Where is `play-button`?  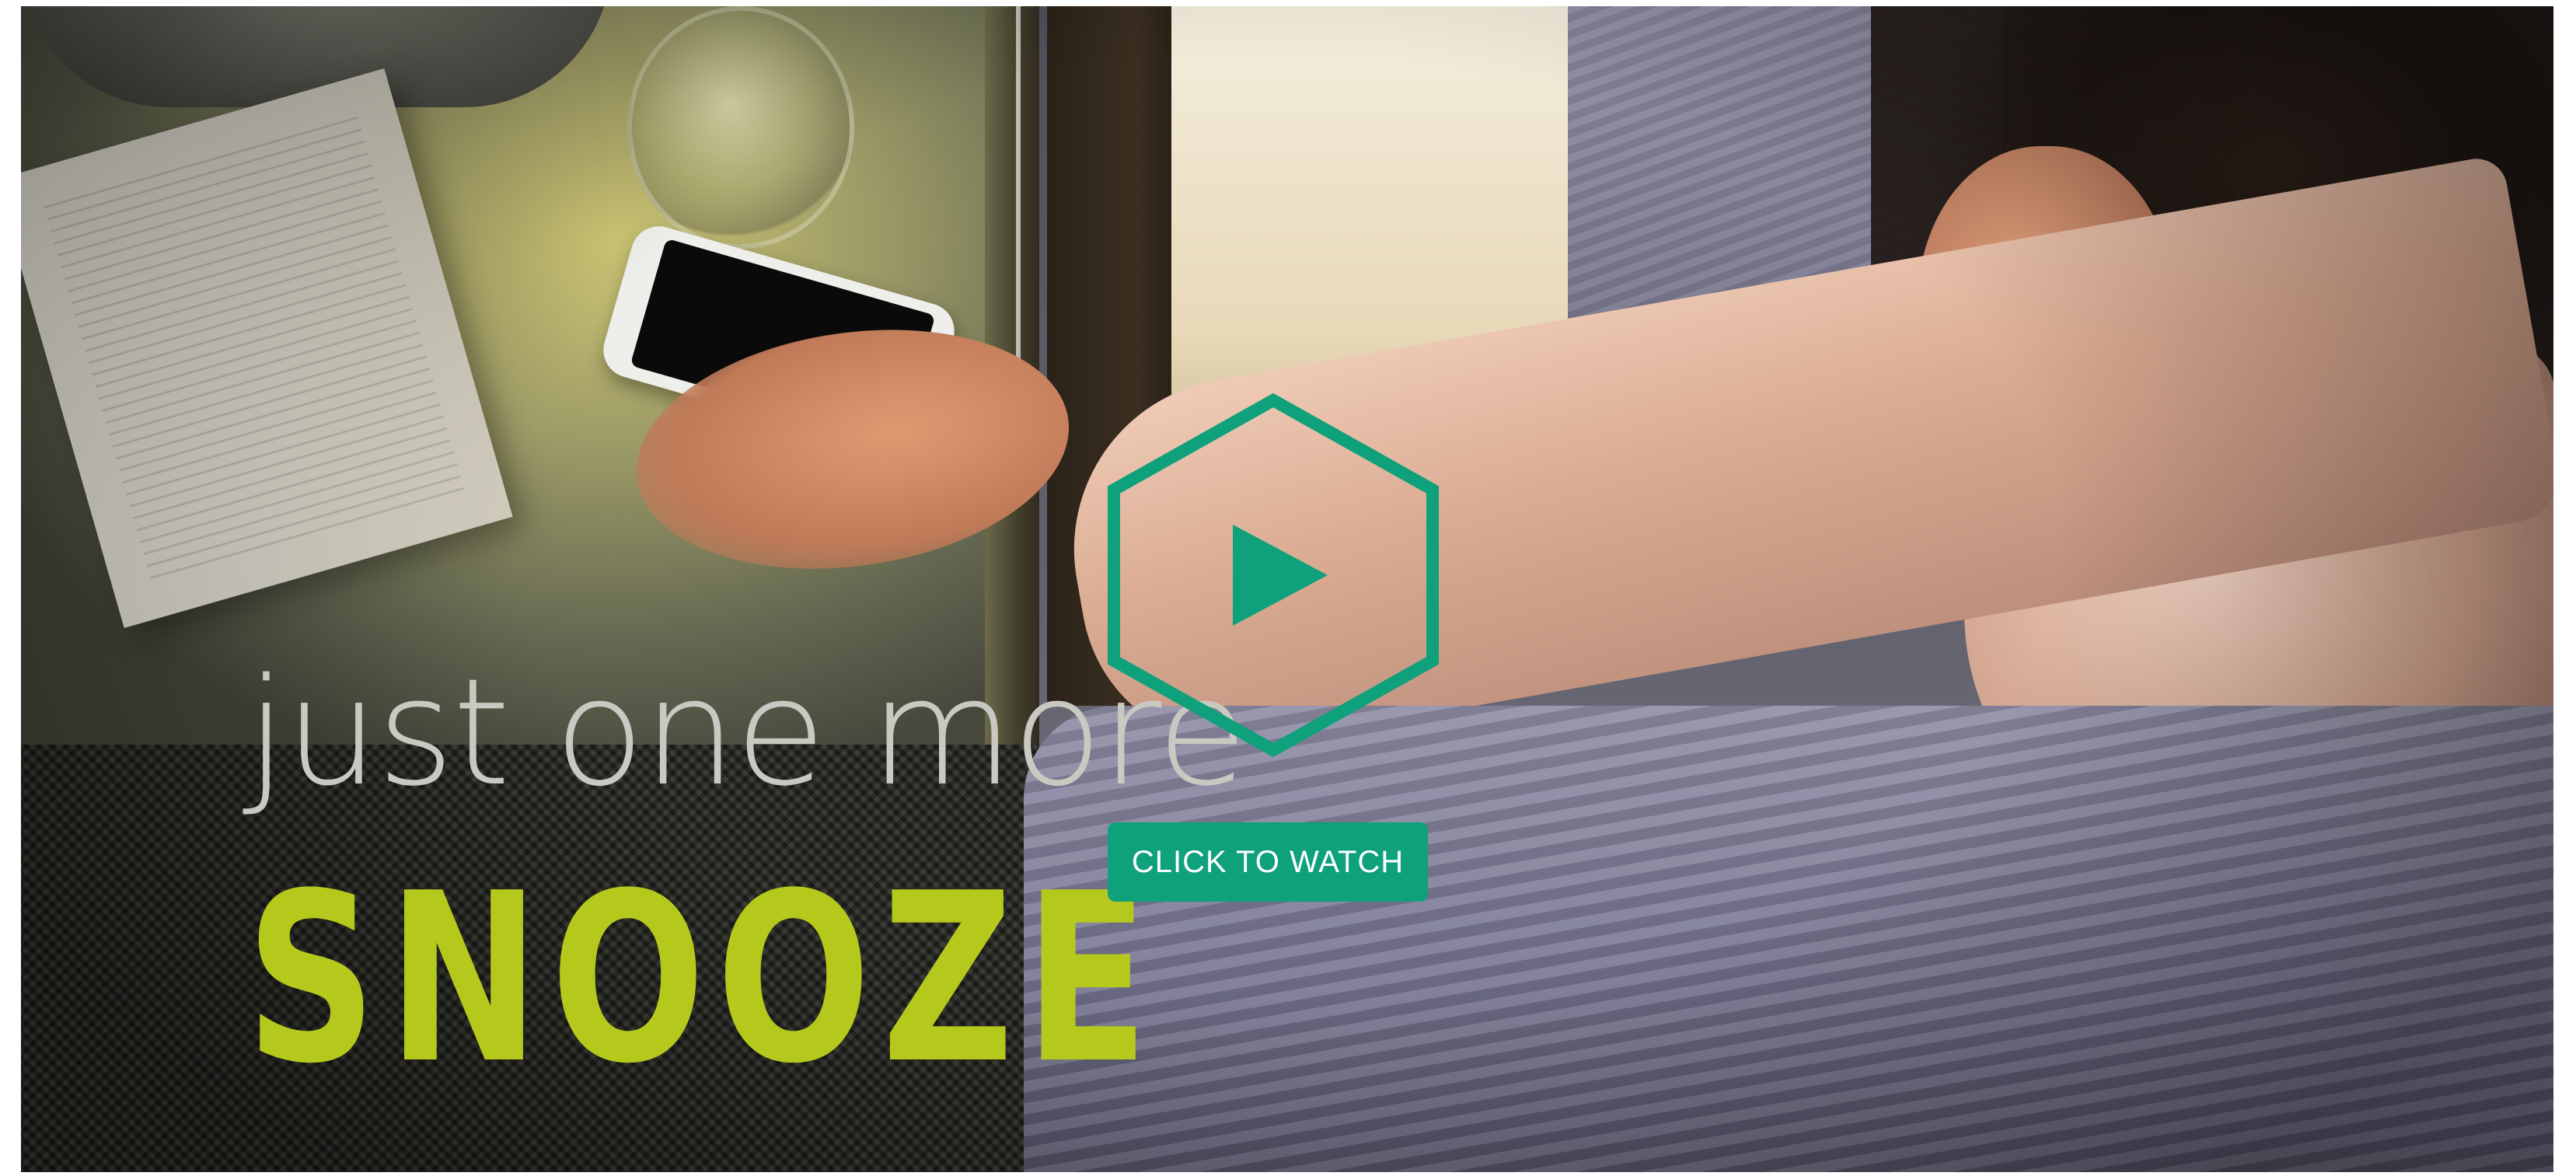 play-button is located at coordinates (1273, 575).